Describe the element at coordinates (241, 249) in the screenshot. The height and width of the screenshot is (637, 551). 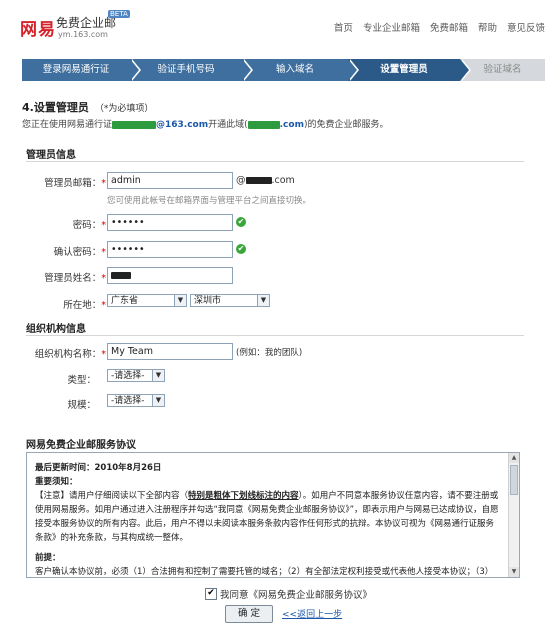
I see `confirm-valid-icon: ✔` at that location.